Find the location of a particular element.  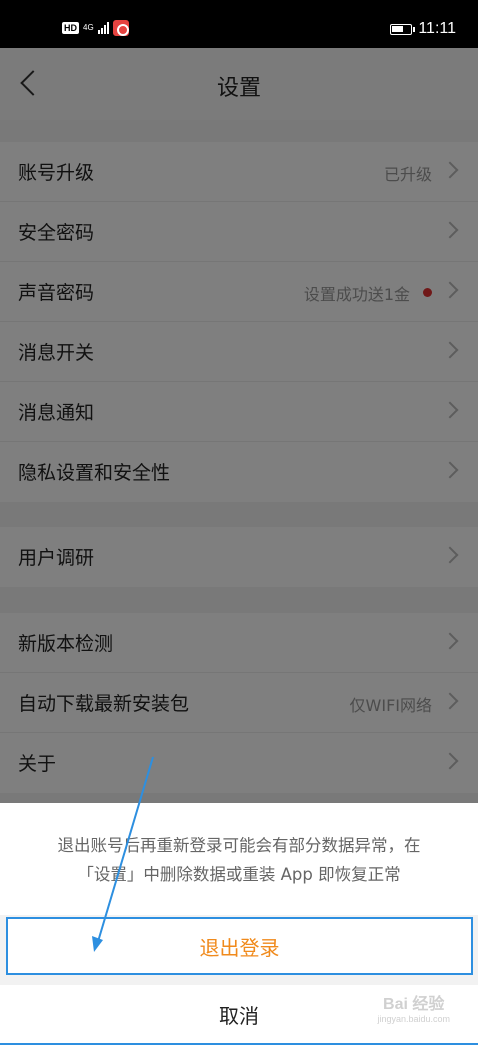

hd-badge: HD is located at coordinates (70, 28).